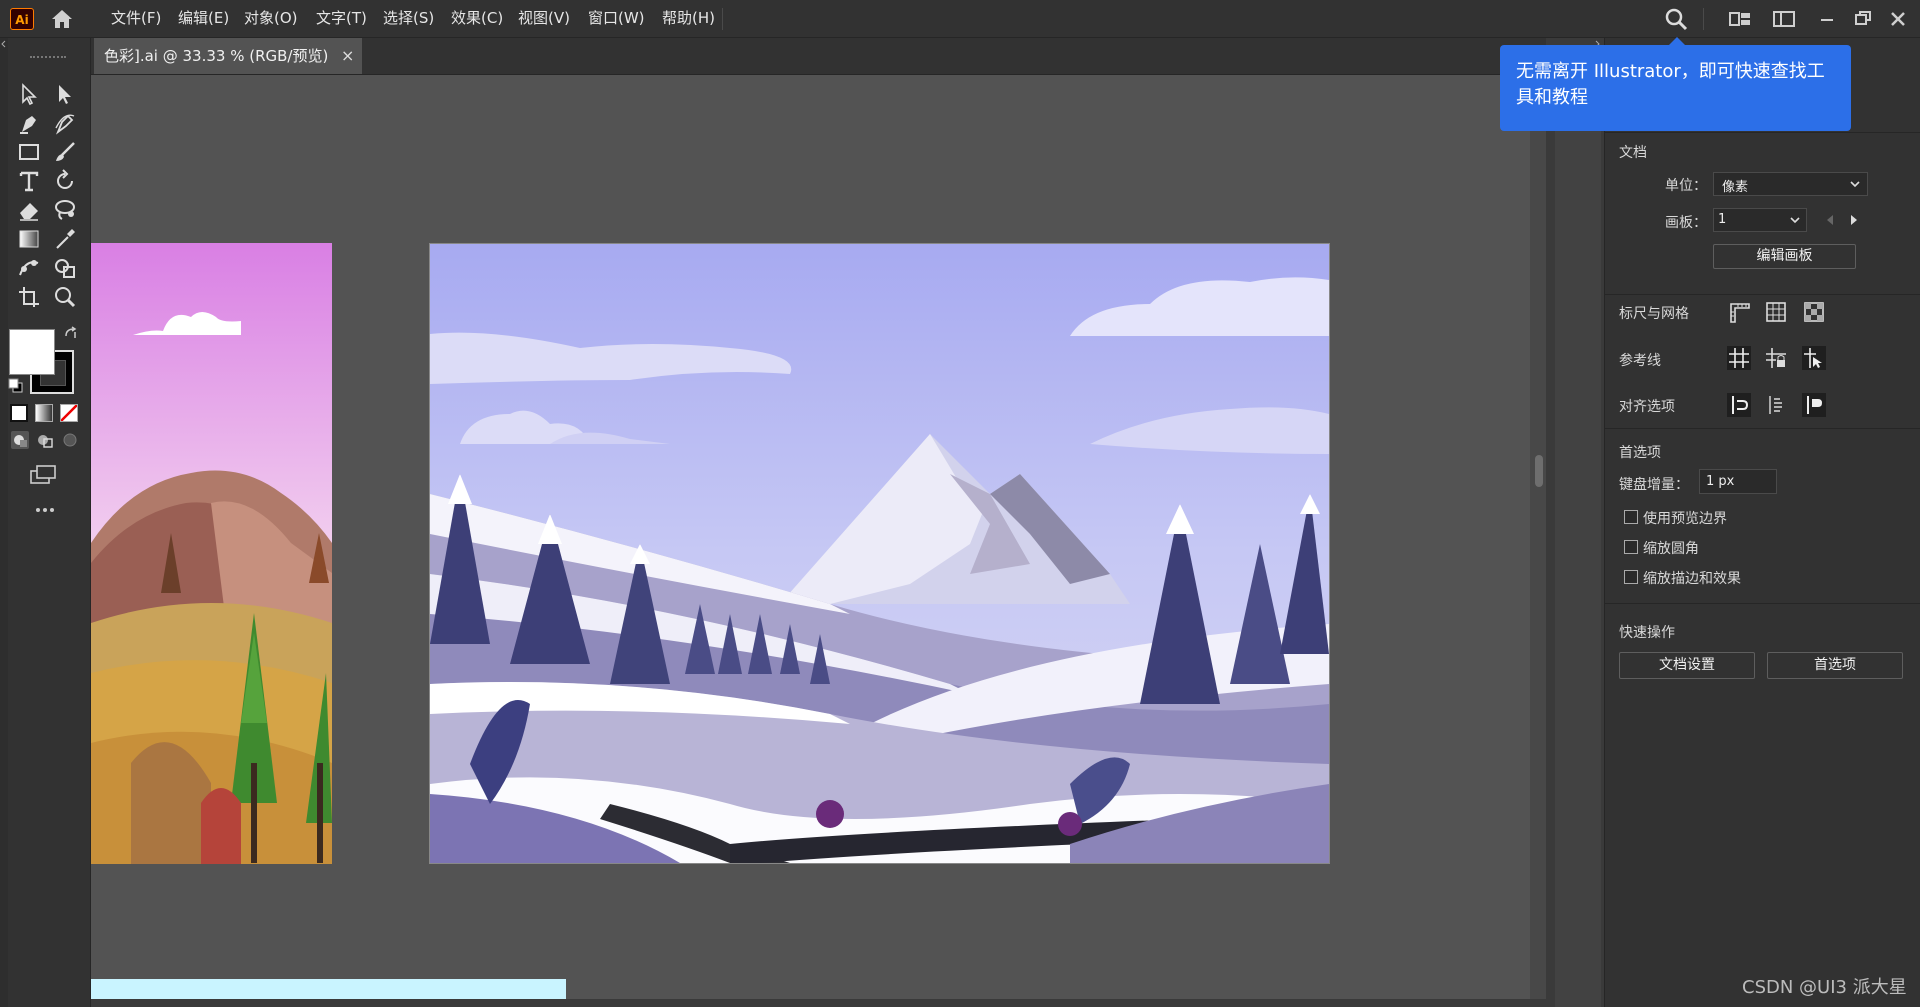 The height and width of the screenshot is (1007, 1920). What do you see at coordinates (1720, 481) in the screenshot?
I see `keyboard-increment-value: 1 px` at bounding box center [1720, 481].